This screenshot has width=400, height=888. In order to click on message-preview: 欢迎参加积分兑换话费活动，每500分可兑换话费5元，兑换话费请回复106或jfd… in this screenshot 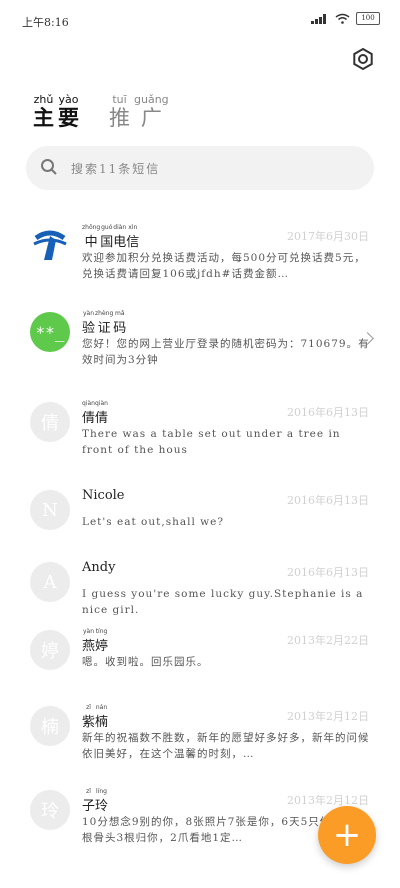, I will do `click(224, 266)`.